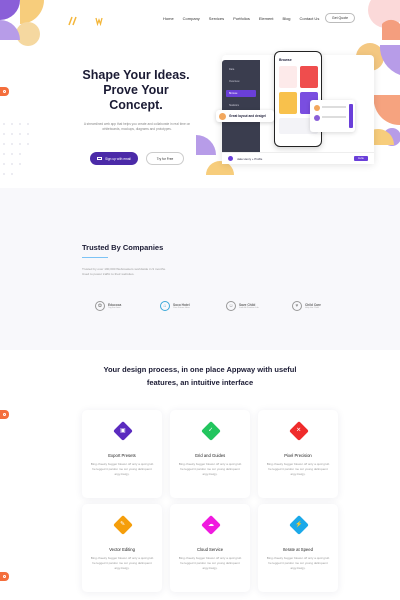  Describe the element at coordinates (361, 158) in the screenshot. I see `invite-button: Invite` at that location.